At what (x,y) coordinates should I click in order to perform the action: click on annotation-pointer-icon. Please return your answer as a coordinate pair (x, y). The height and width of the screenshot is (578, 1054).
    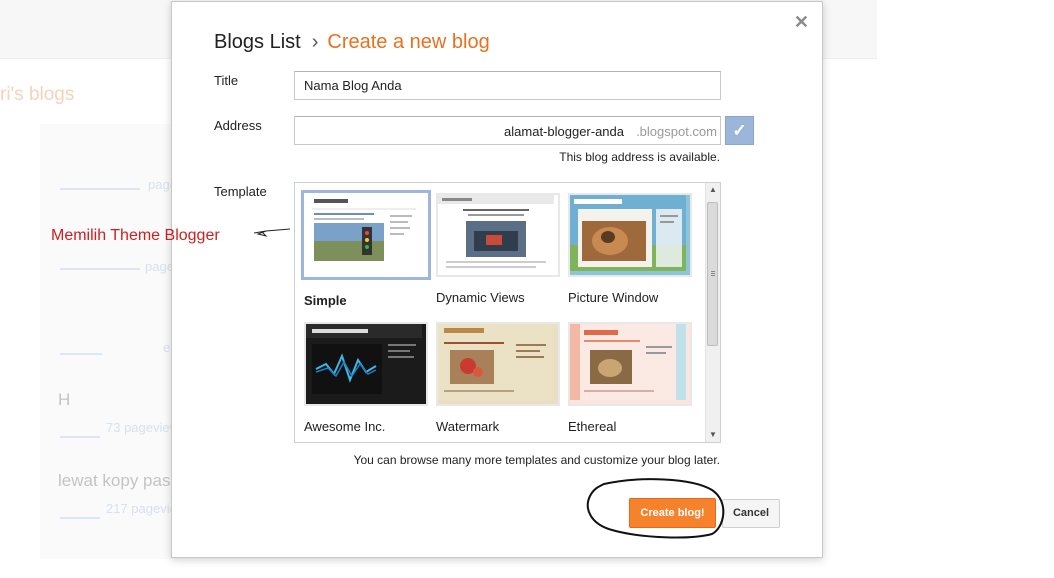
    Looking at the image, I should click on (272, 232).